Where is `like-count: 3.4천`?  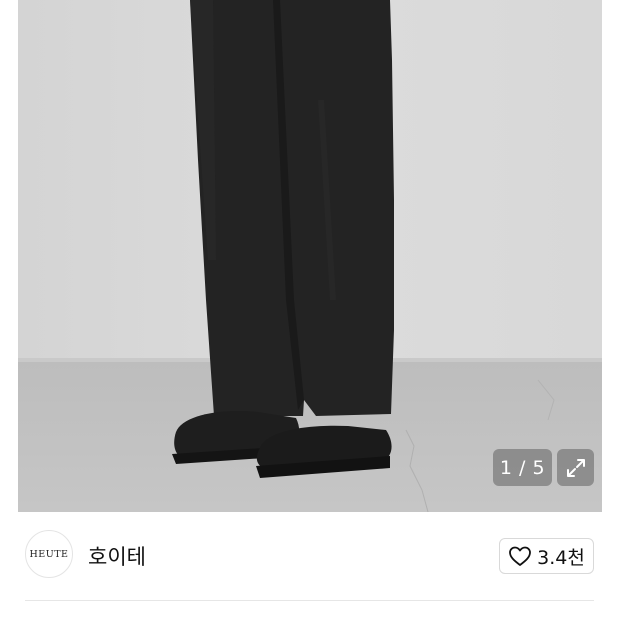
like-count: 3.4천 is located at coordinates (561, 557).